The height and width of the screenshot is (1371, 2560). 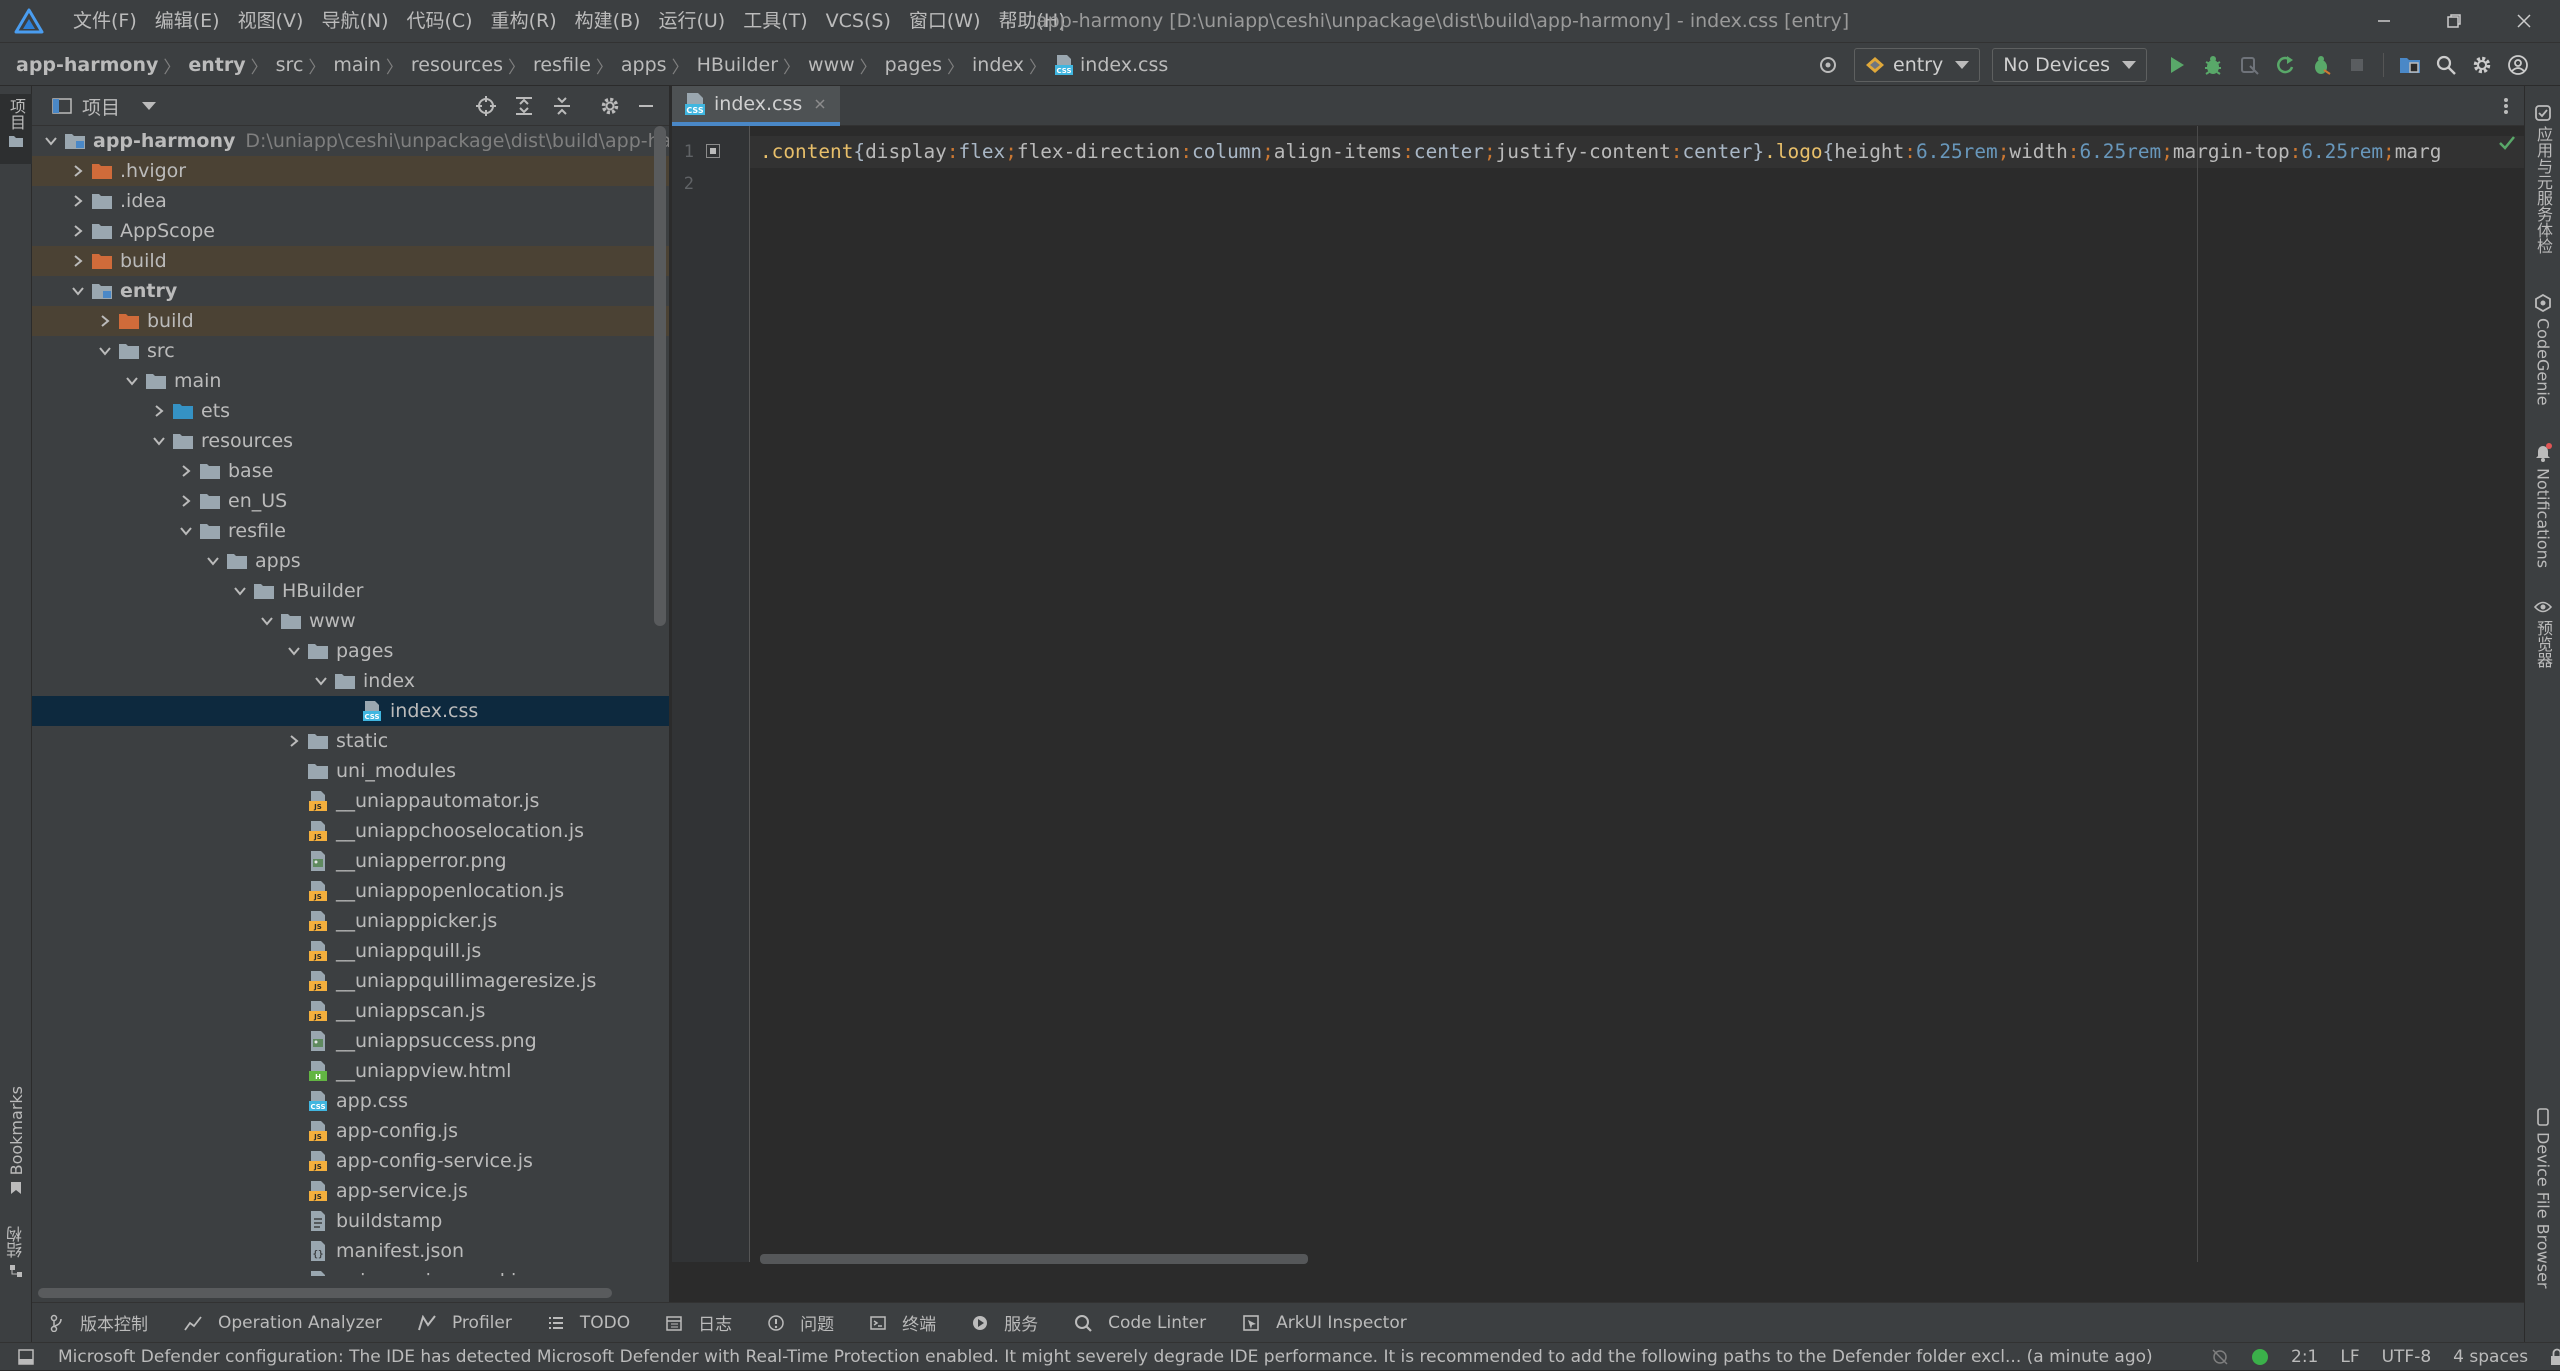 I want to click on tool-window-button: ArkUI Inspector, so click(x=1324, y=1323).